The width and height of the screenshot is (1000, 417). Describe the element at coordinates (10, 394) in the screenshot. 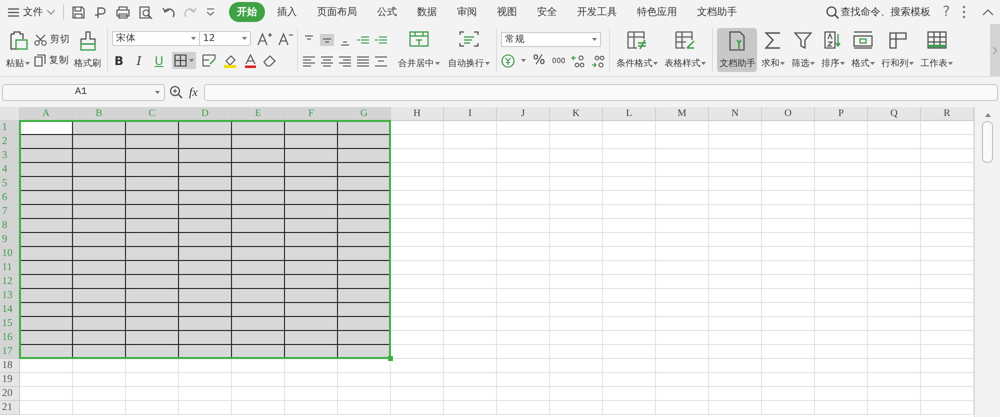

I see `row-header: 20` at that location.